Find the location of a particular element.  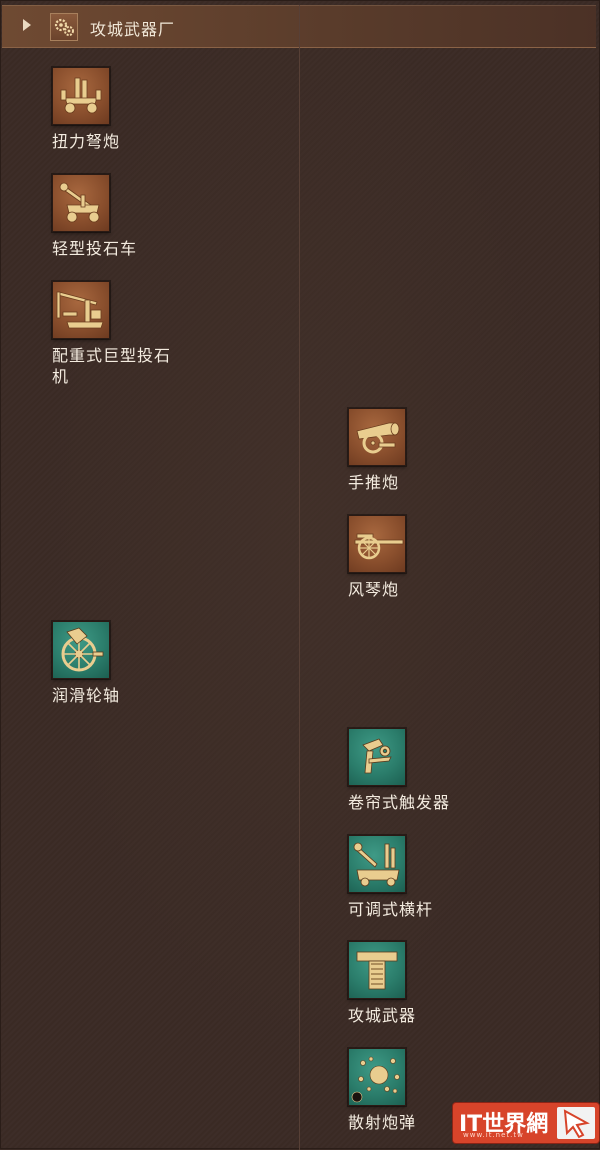

tech-node-organ-gun: 风琴炮 is located at coordinates (413, 557).